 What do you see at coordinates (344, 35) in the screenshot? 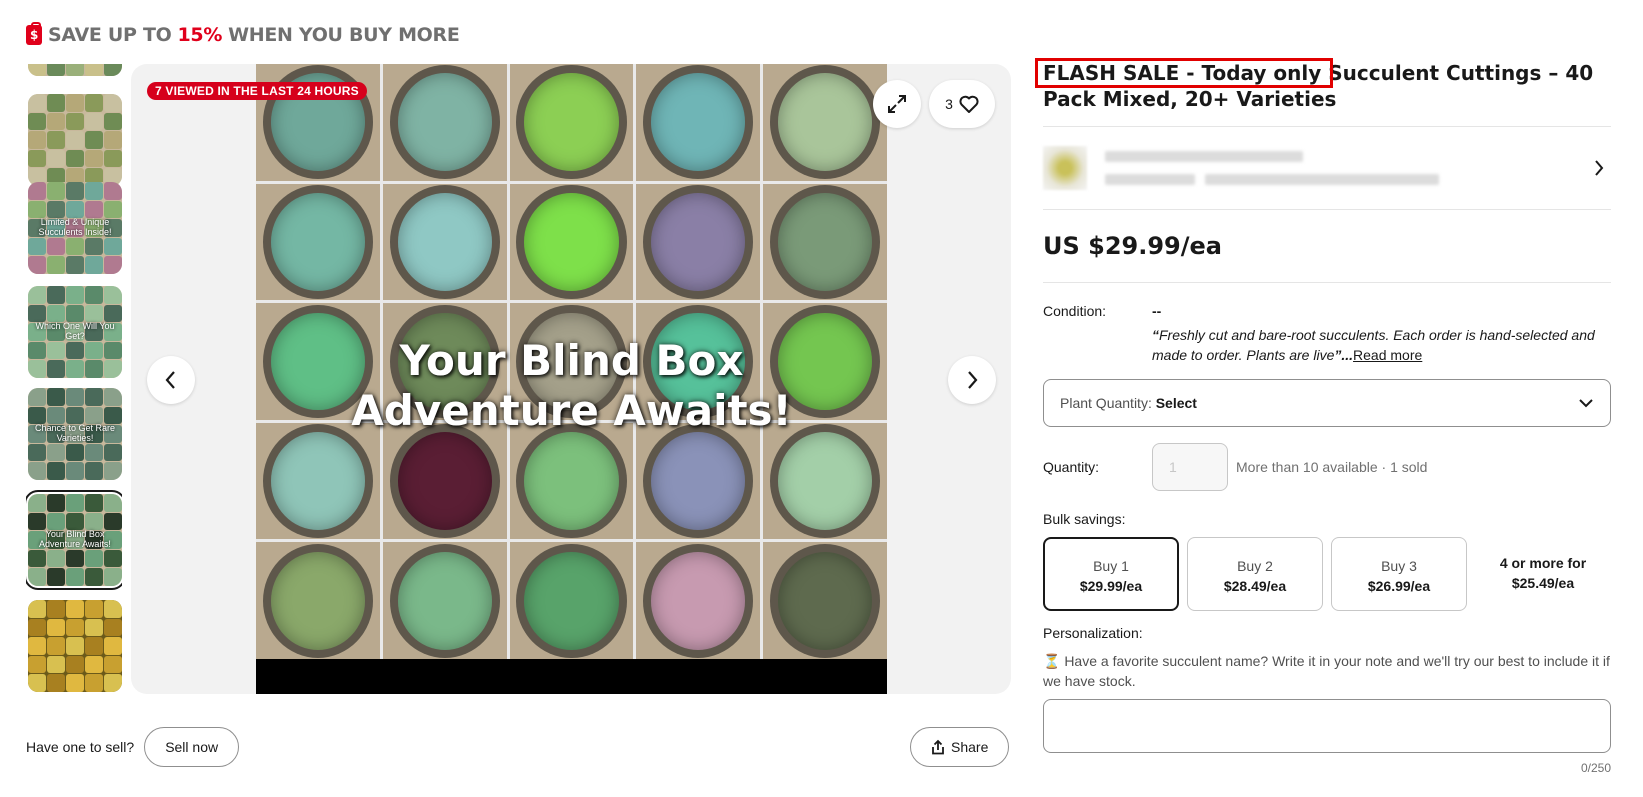
I see `promo-suffix: WHEN YOU BUY MORE` at bounding box center [344, 35].